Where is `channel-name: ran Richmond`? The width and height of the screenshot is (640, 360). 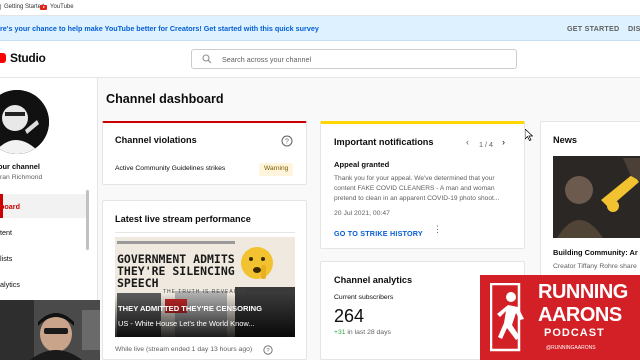 channel-name: ran Richmond is located at coordinates (21, 177).